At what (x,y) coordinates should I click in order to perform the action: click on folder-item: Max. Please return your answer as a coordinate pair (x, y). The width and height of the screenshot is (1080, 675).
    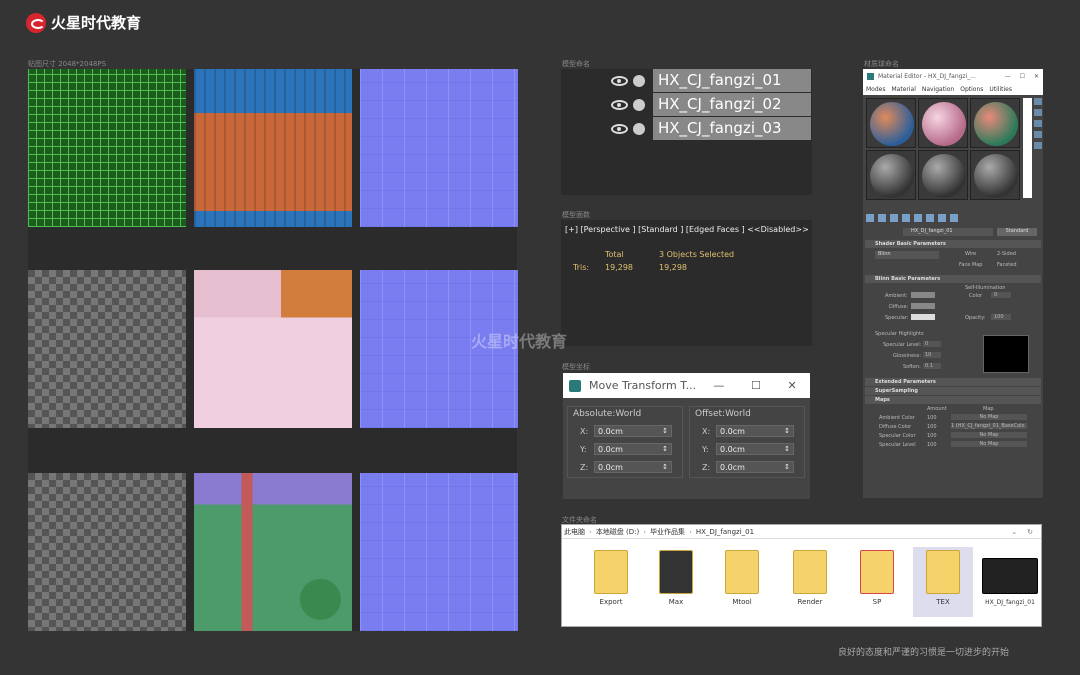
    Looking at the image, I should click on (676, 578).